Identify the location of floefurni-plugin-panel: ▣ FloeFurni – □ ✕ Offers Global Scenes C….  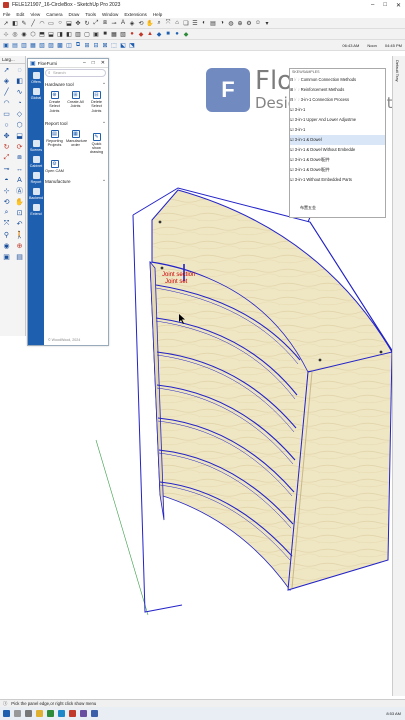
(68, 202).